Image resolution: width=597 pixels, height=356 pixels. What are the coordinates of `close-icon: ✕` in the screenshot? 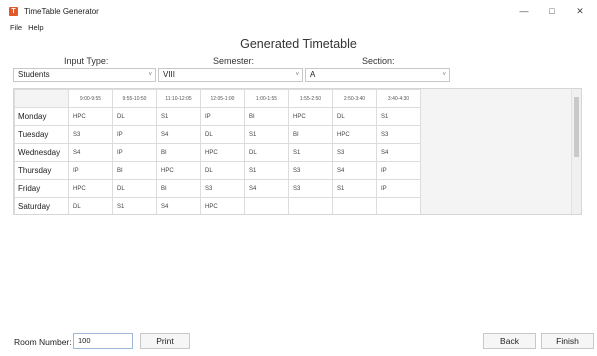 It's located at (580, 11).